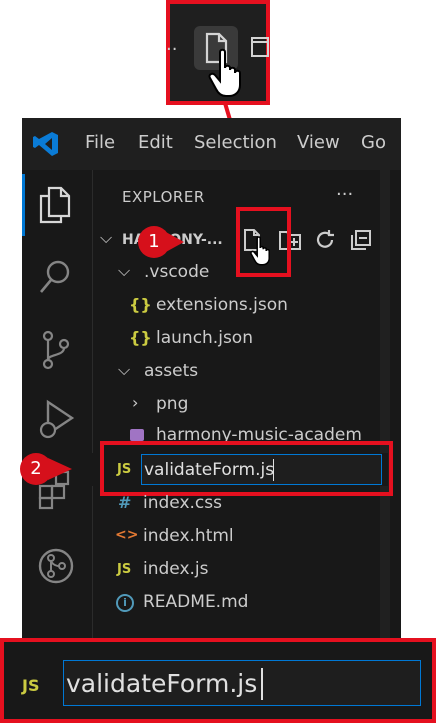  I want to click on search-icon, so click(56, 278).